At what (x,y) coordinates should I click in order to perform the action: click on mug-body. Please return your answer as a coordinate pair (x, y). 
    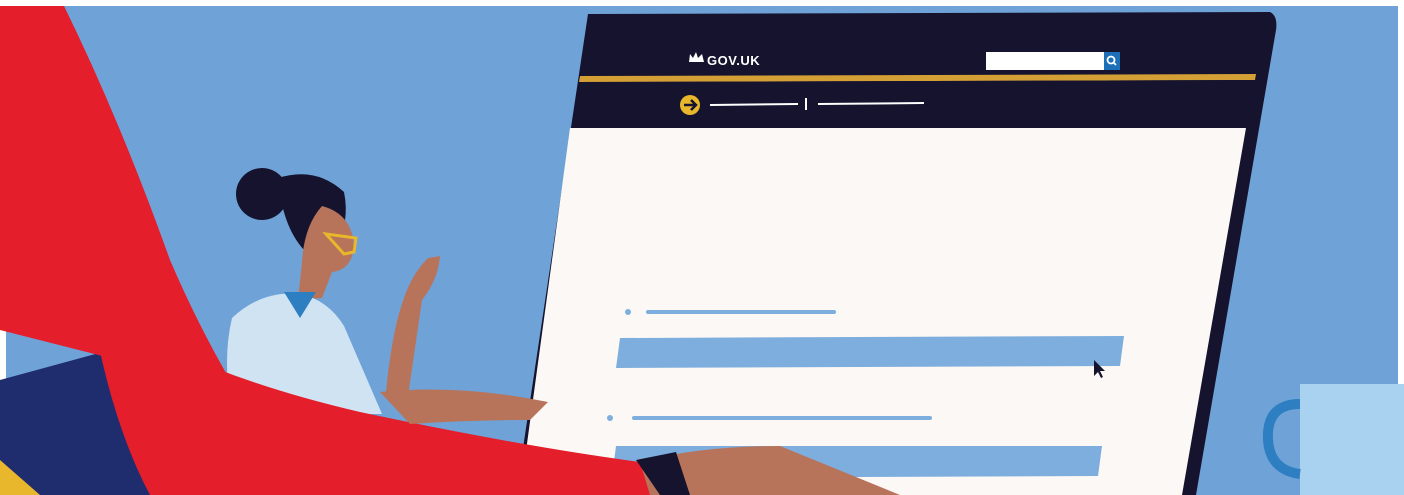
    Looking at the image, I should click on (1352, 439).